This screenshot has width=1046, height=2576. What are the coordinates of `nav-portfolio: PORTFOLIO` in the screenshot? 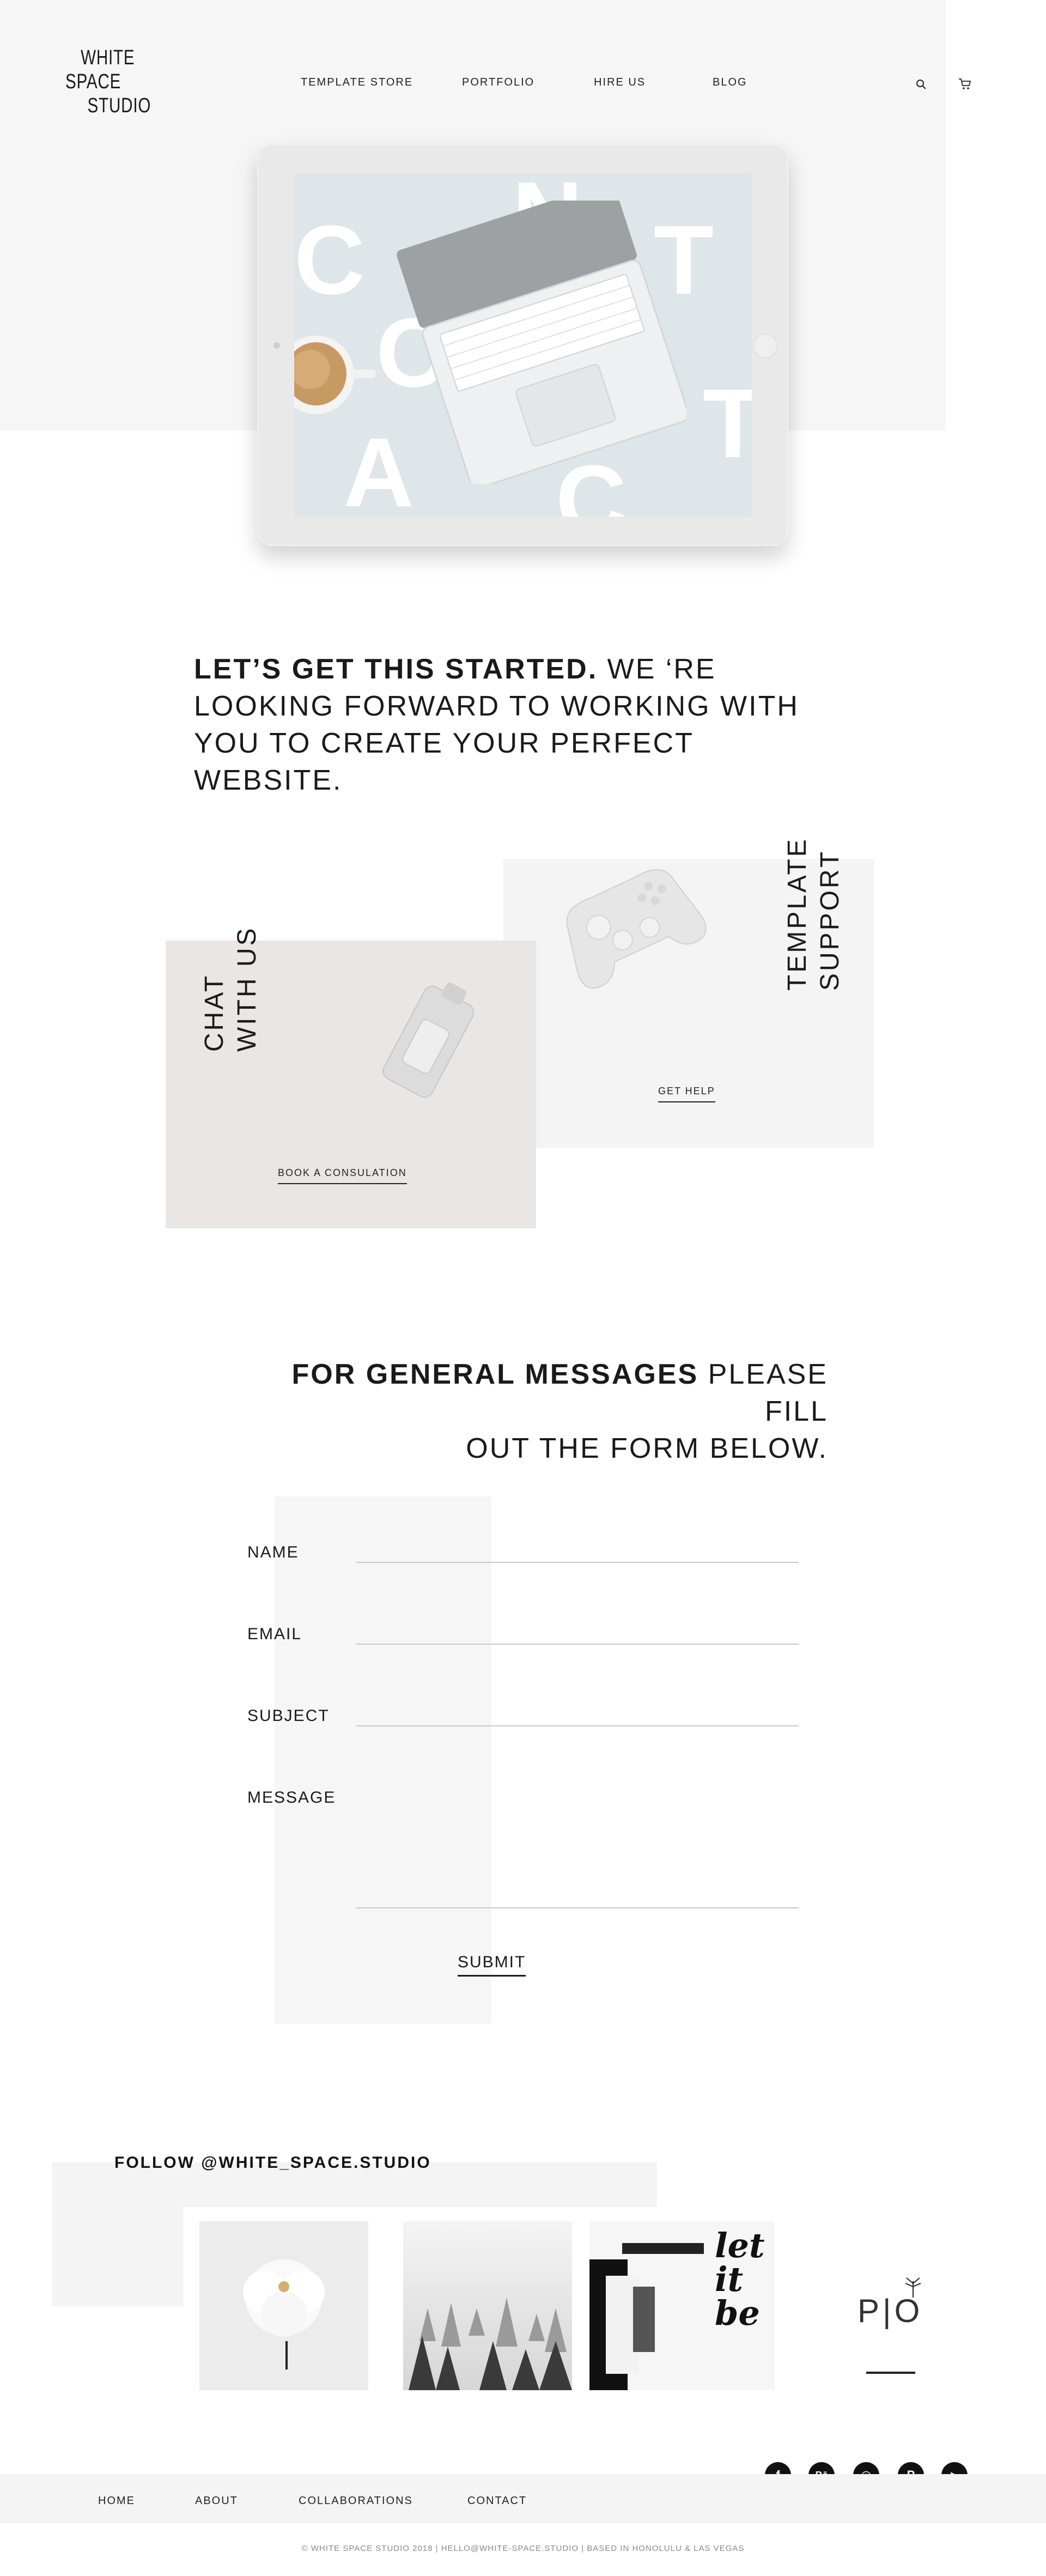 It's located at (498, 83).